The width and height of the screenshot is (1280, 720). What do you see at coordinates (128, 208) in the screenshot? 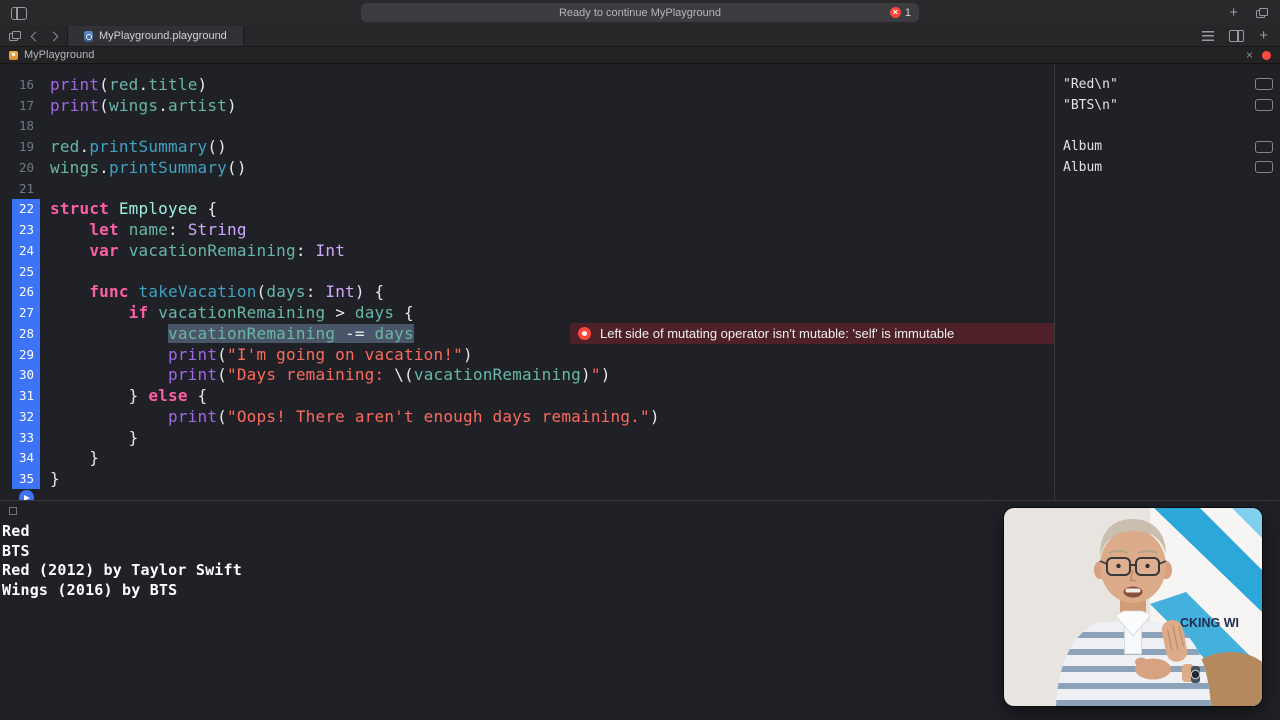
I see `code-text: struct Employee {` at bounding box center [128, 208].